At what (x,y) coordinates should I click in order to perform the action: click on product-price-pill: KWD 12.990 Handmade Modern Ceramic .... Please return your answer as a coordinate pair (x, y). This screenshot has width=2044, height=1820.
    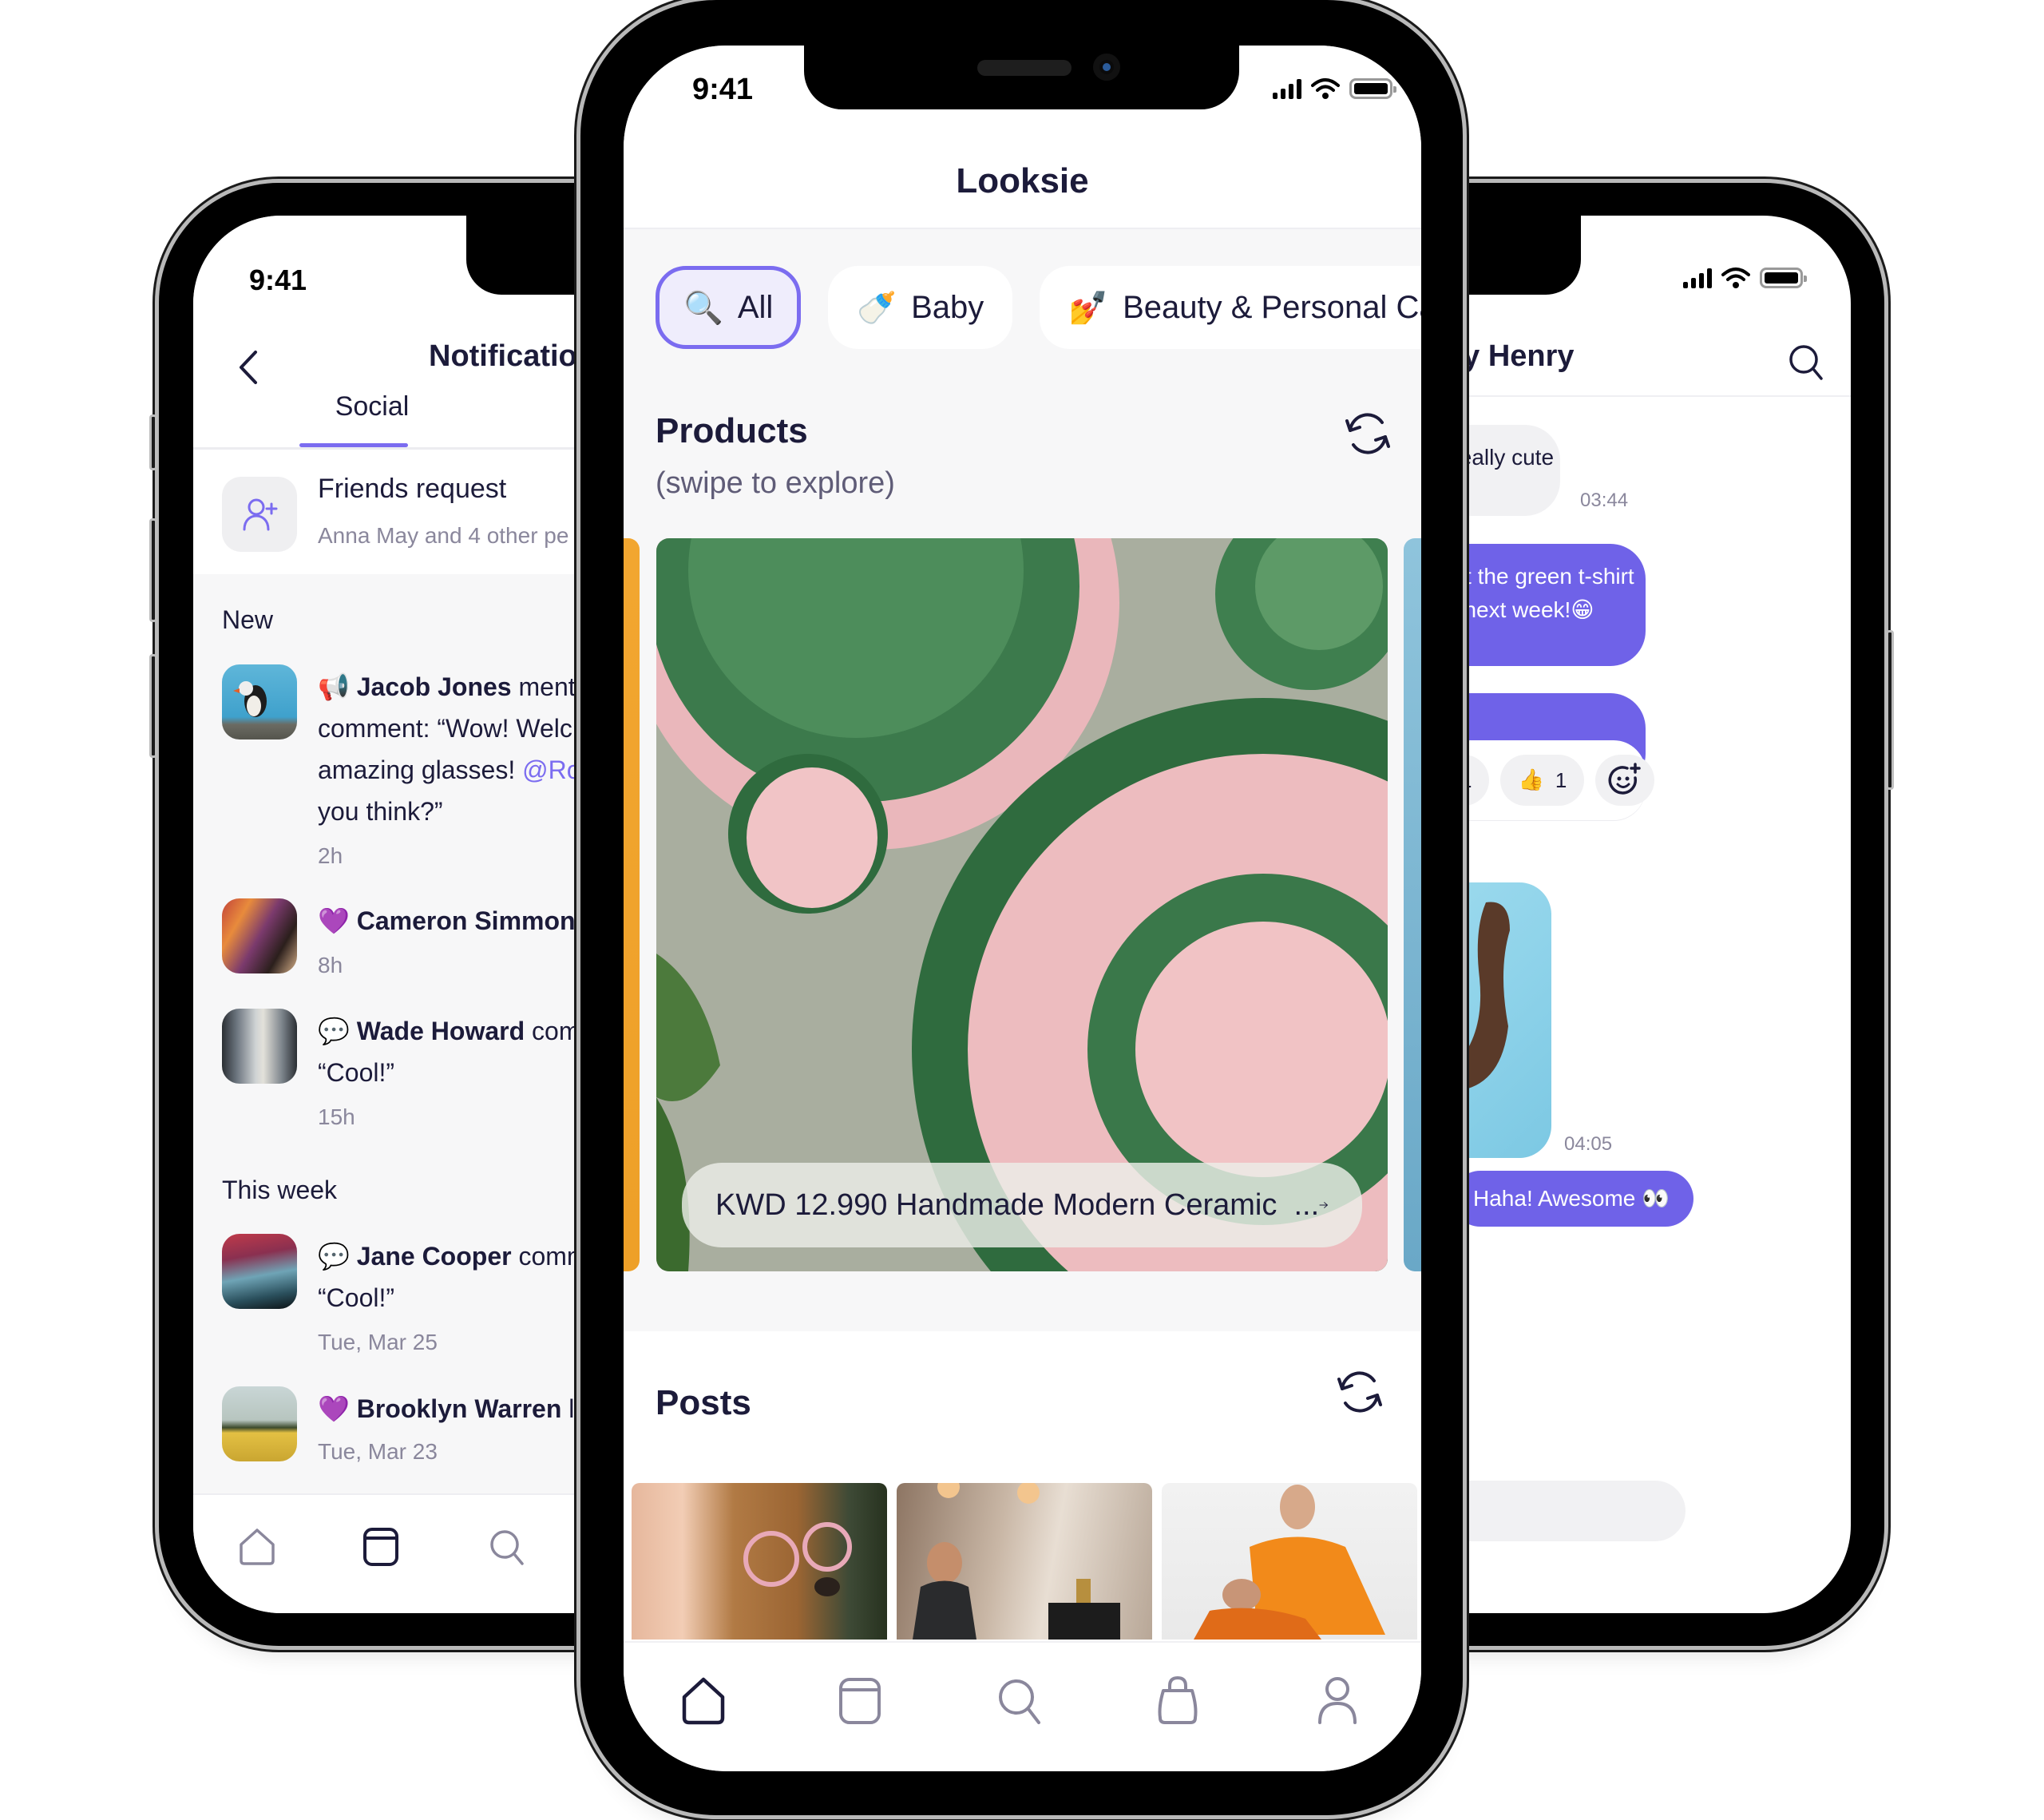
    Looking at the image, I should click on (1022, 1205).